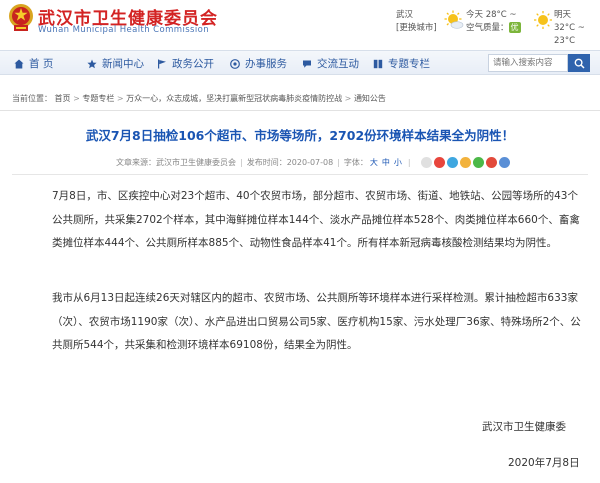  What do you see at coordinates (386, 162) in the screenshot?
I see `font-size-medium-button: 中` at bounding box center [386, 162].